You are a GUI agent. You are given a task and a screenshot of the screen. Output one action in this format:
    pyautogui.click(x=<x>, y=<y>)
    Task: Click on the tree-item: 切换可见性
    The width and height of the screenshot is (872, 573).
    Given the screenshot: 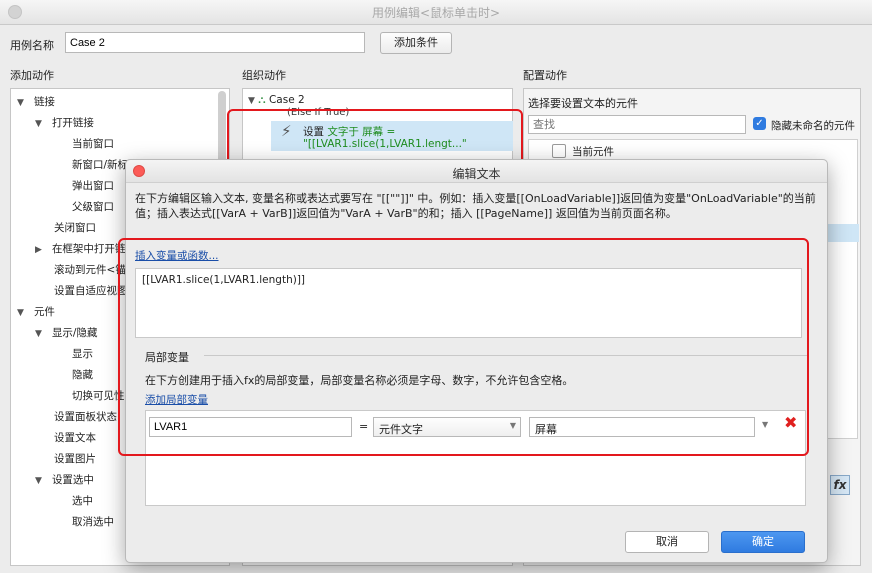 What is the action you would take?
    pyautogui.click(x=98, y=395)
    